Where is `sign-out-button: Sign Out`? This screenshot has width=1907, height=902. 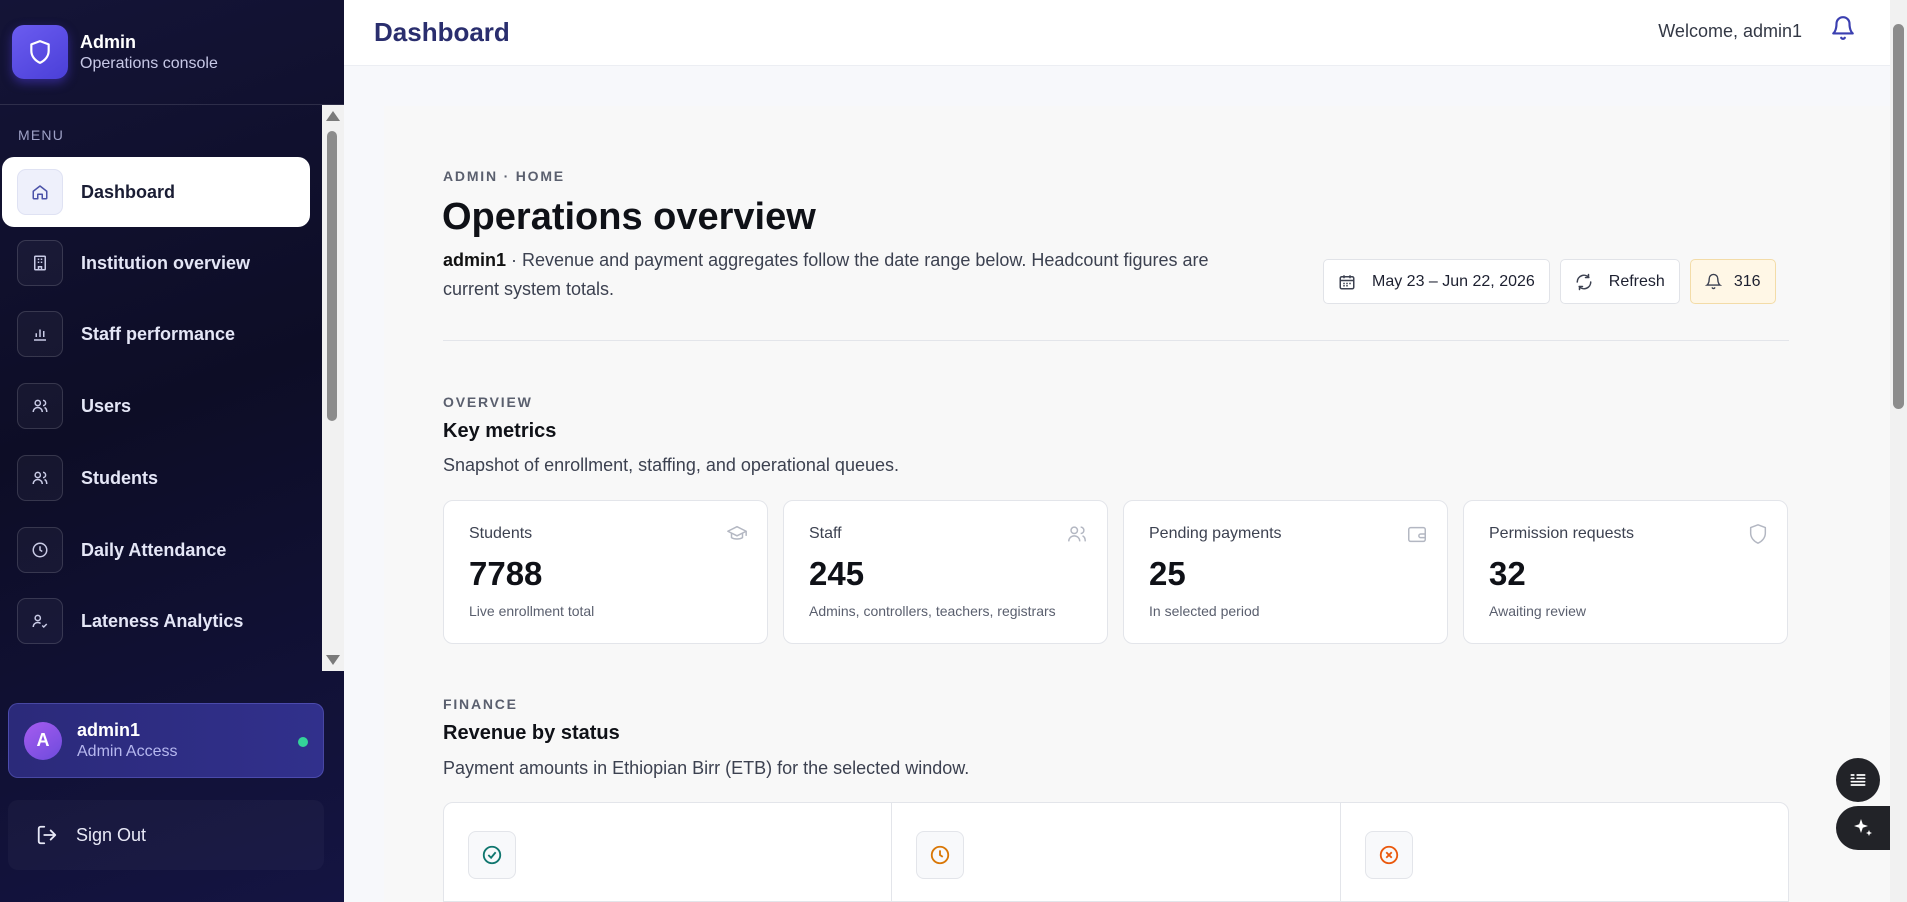 sign-out-button: Sign Out is located at coordinates (166, 835).